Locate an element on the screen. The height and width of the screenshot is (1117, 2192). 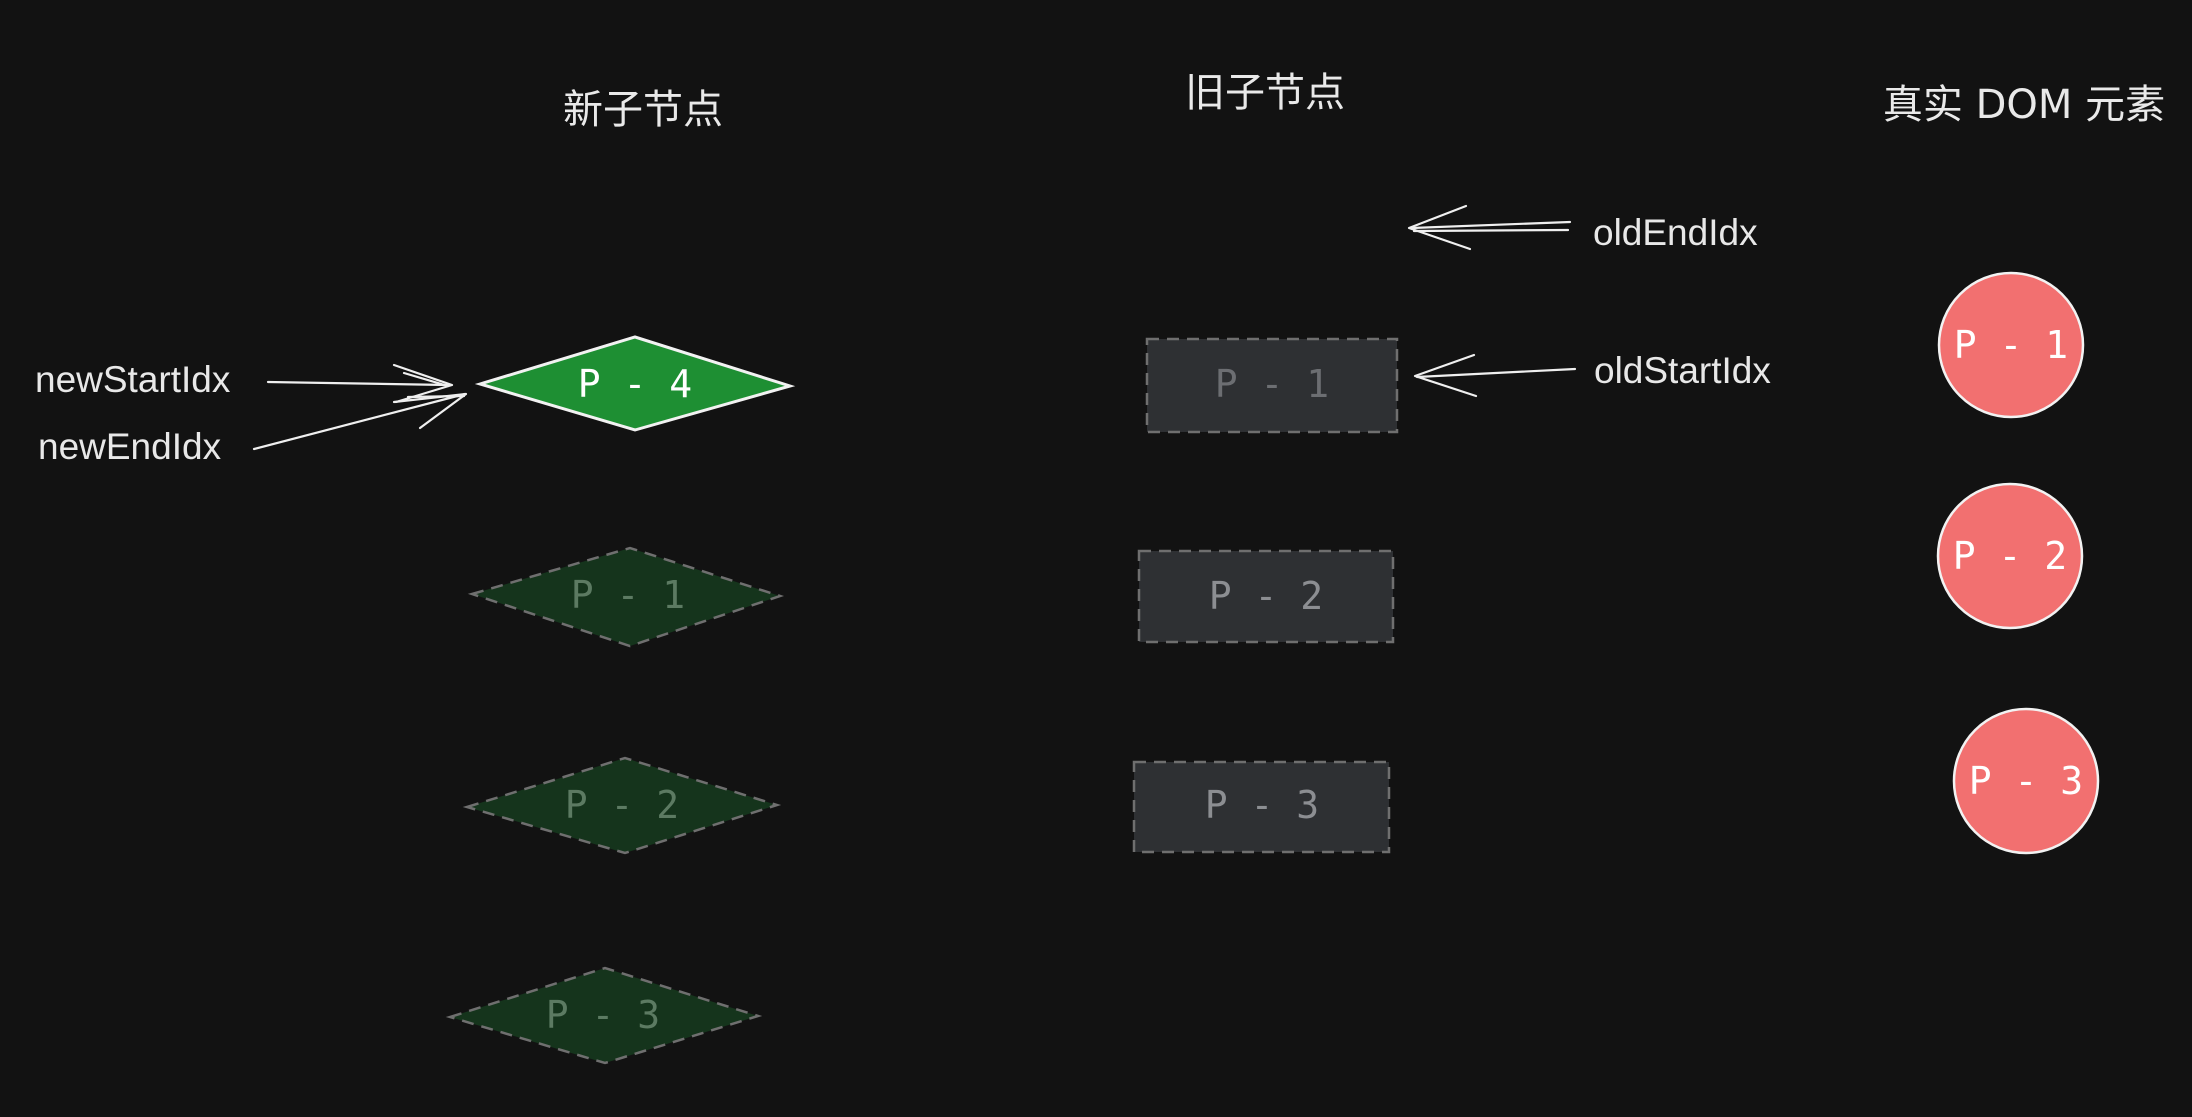
dom-node-2-label: P - 2 is located at coordinates (2010, 556).